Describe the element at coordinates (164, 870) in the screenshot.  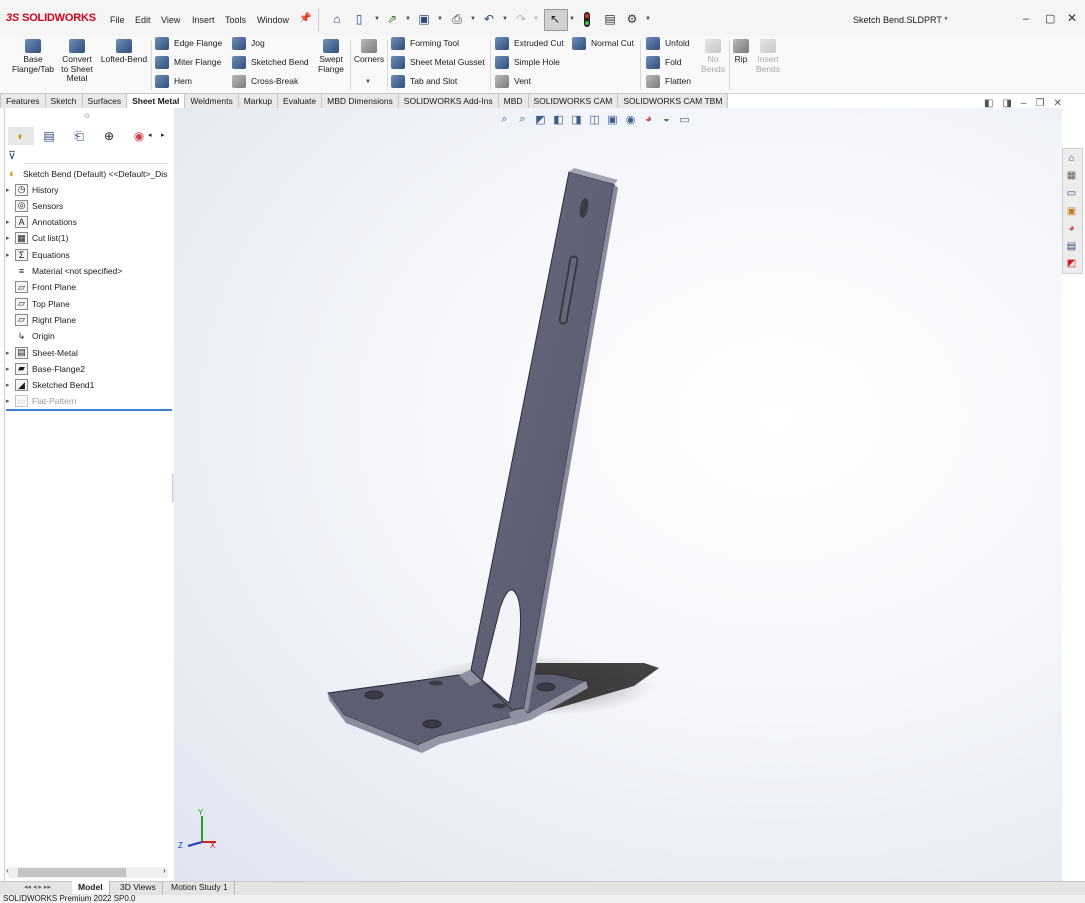
I see `scroll-right-arrow-icon: ›` at that location.